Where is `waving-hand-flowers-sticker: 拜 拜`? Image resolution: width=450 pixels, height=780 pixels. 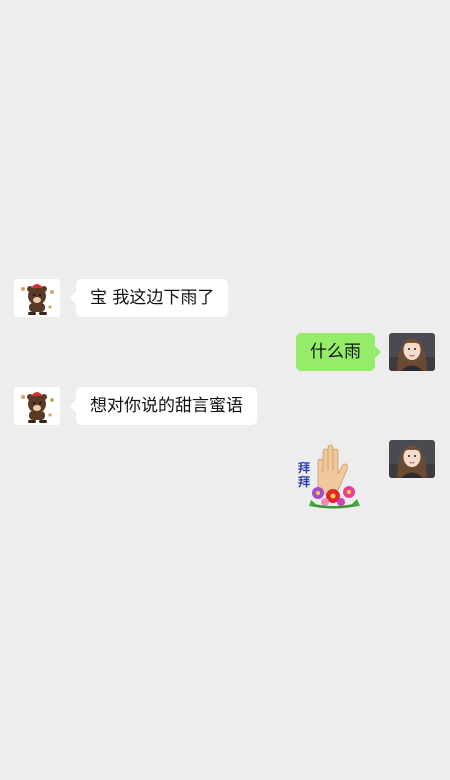 waving-hand-flowers-sticker: 拜 拜 is located at coordinates (333, 476).